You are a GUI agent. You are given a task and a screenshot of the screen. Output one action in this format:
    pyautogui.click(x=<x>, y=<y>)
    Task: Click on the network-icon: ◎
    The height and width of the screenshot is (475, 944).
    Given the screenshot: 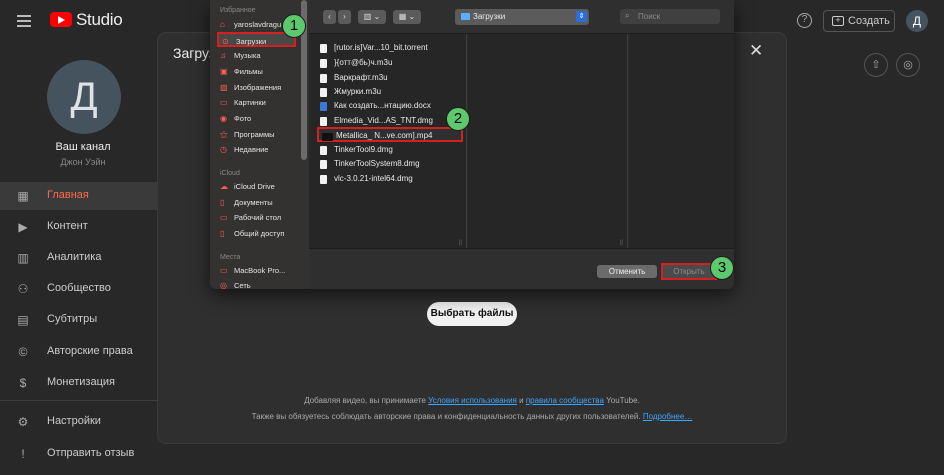 What is the action you would take?
    pyautogui.click(x=223, y=285)
    